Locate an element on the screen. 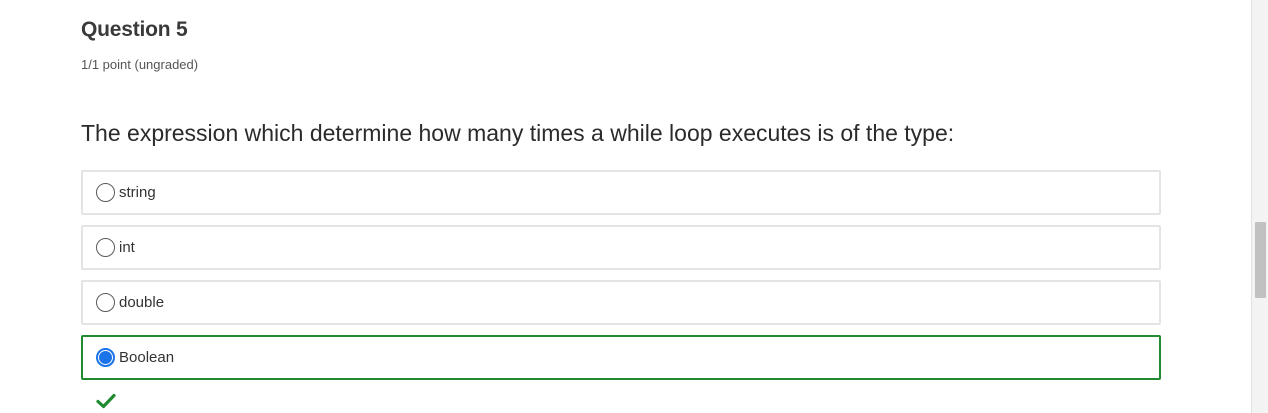 The image size is (1268, 413). vertical-scrollbar is located at coordinates (1259, 206).